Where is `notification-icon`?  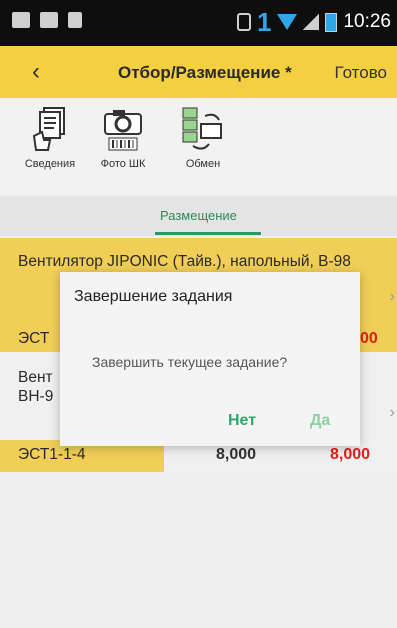
notification-icon is located at coordinates (21, 20).